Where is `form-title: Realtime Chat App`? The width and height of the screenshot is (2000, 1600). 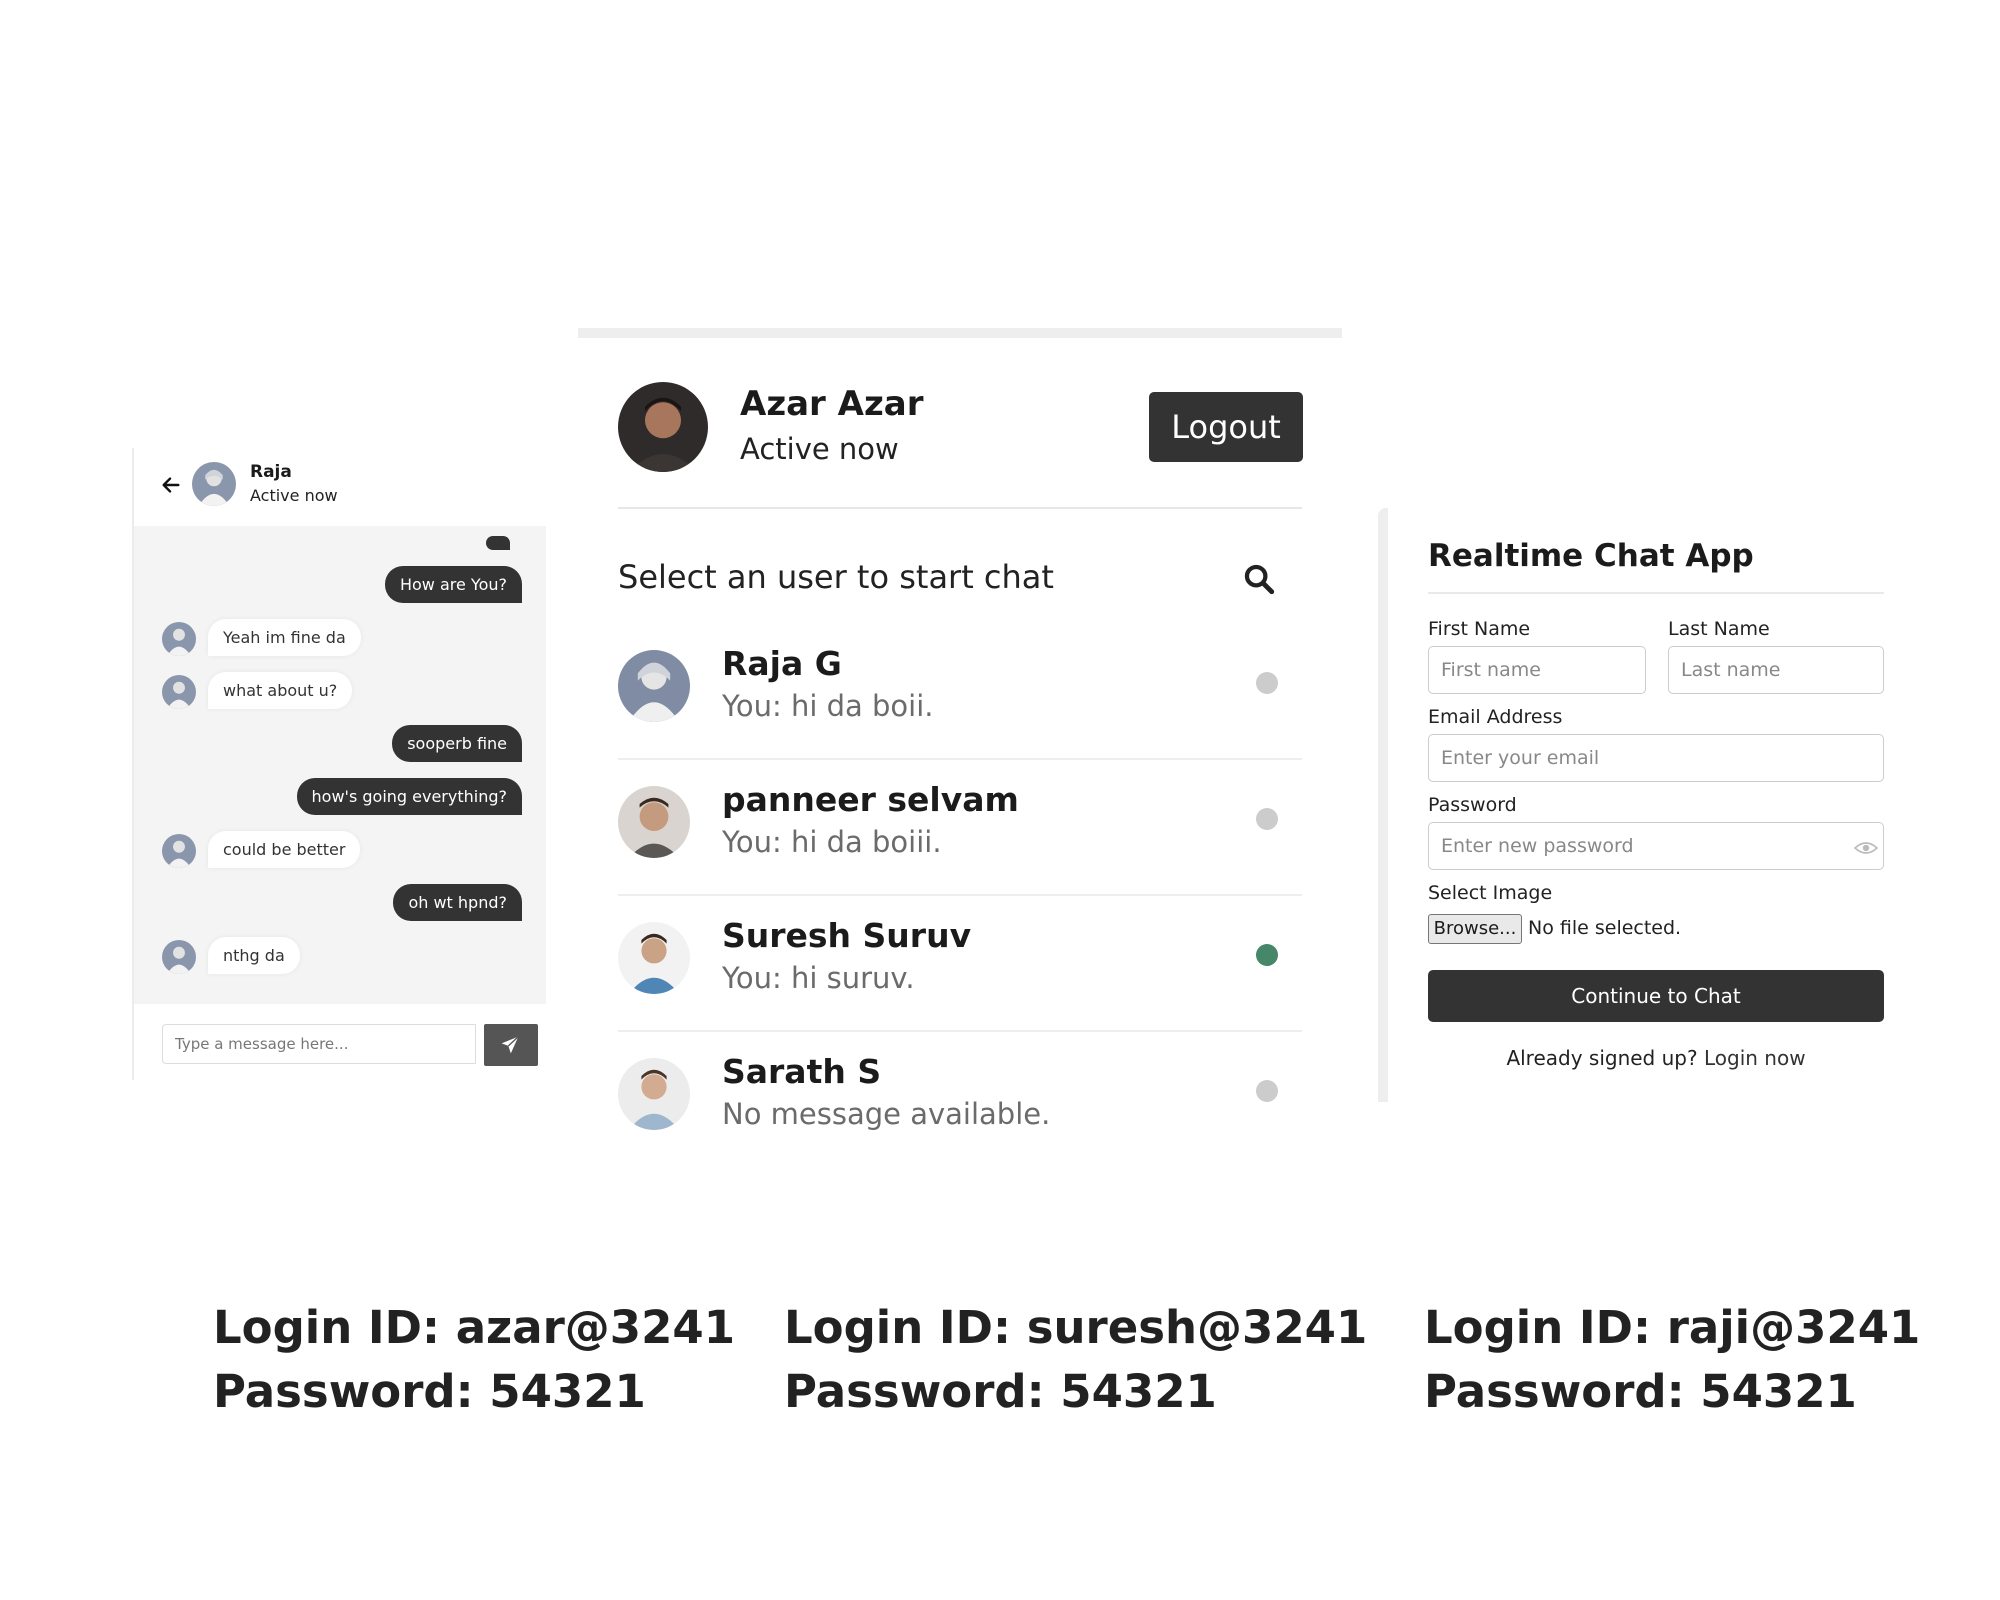
form-title: Realtime Chat App is located at coordinates (1591, 556).